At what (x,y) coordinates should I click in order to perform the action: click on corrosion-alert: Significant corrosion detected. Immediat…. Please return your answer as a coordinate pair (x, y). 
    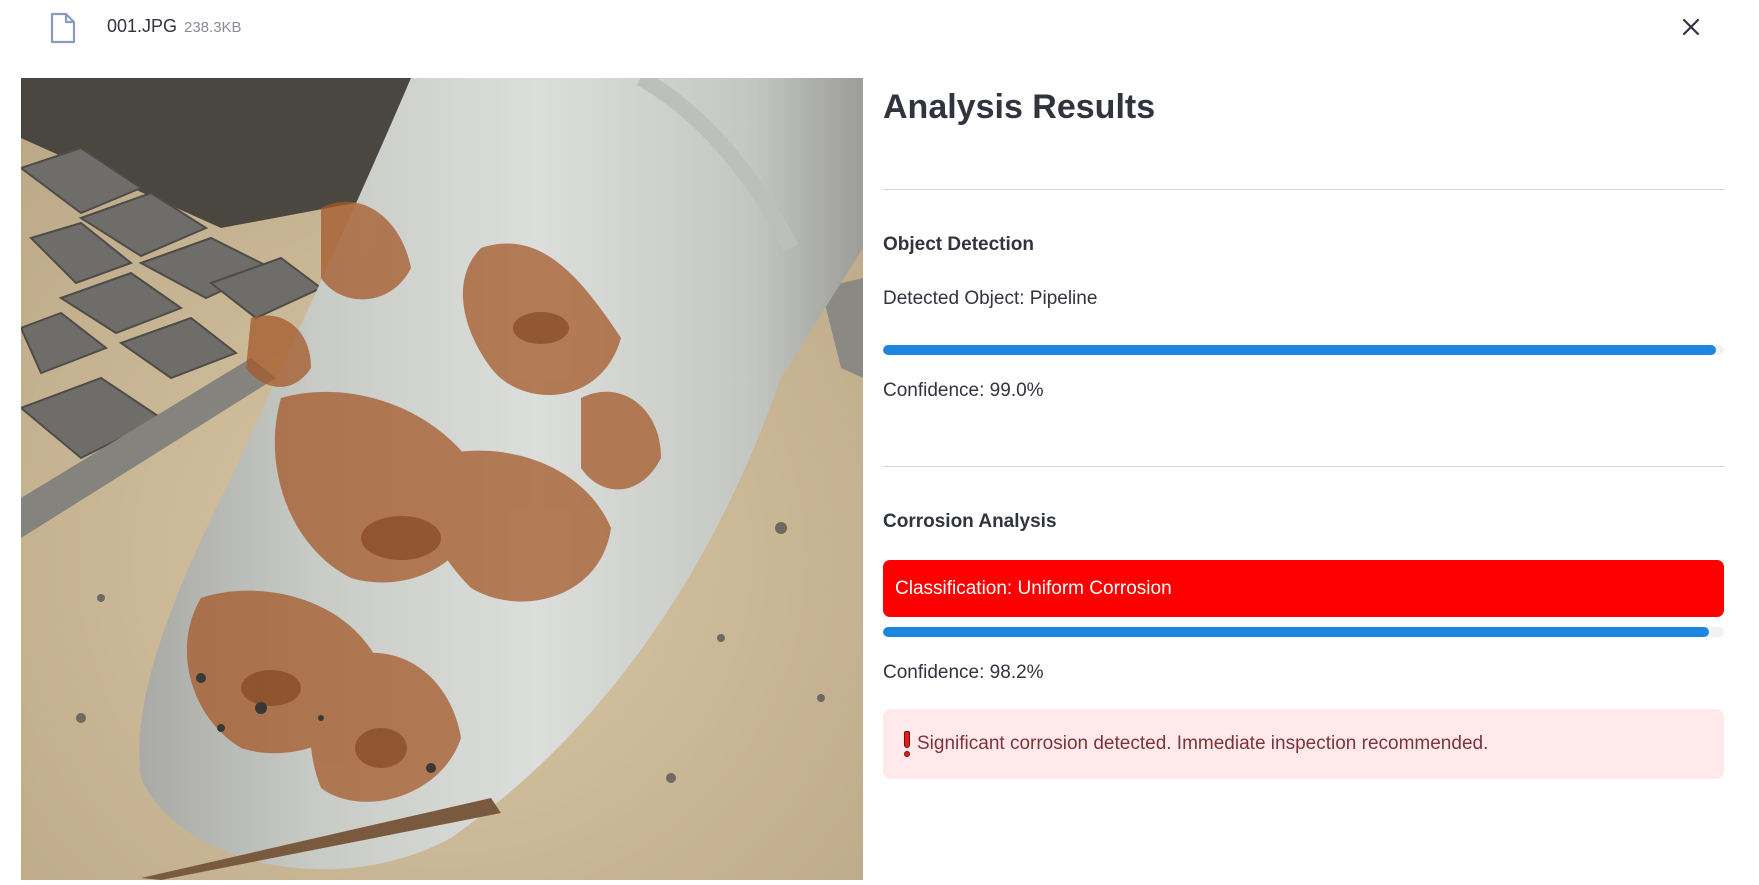
    Looking at the image, I should click on (1303, 744).